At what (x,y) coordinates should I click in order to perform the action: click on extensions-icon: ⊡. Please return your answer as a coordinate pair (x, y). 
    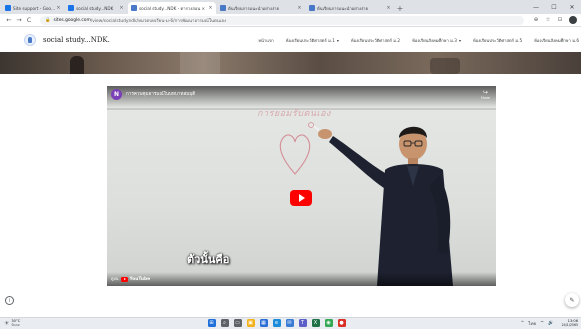
    Looking at the image, I should click on (560, 20).